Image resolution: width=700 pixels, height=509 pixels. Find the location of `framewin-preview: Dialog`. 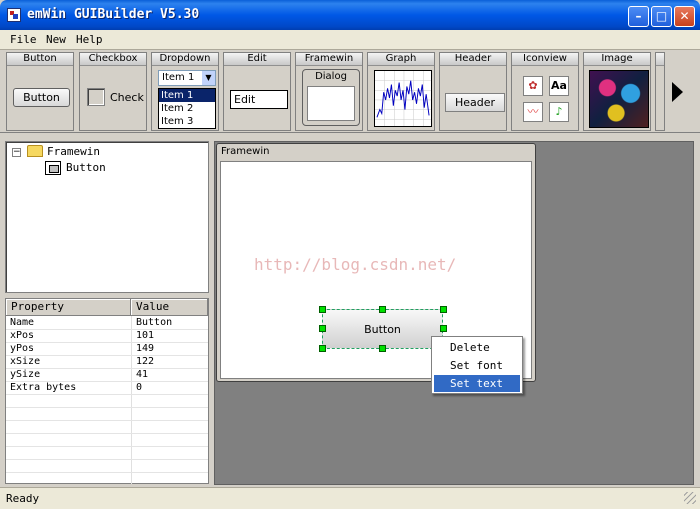

framewin-preview: Dialog is located at coordinates (331, 97).